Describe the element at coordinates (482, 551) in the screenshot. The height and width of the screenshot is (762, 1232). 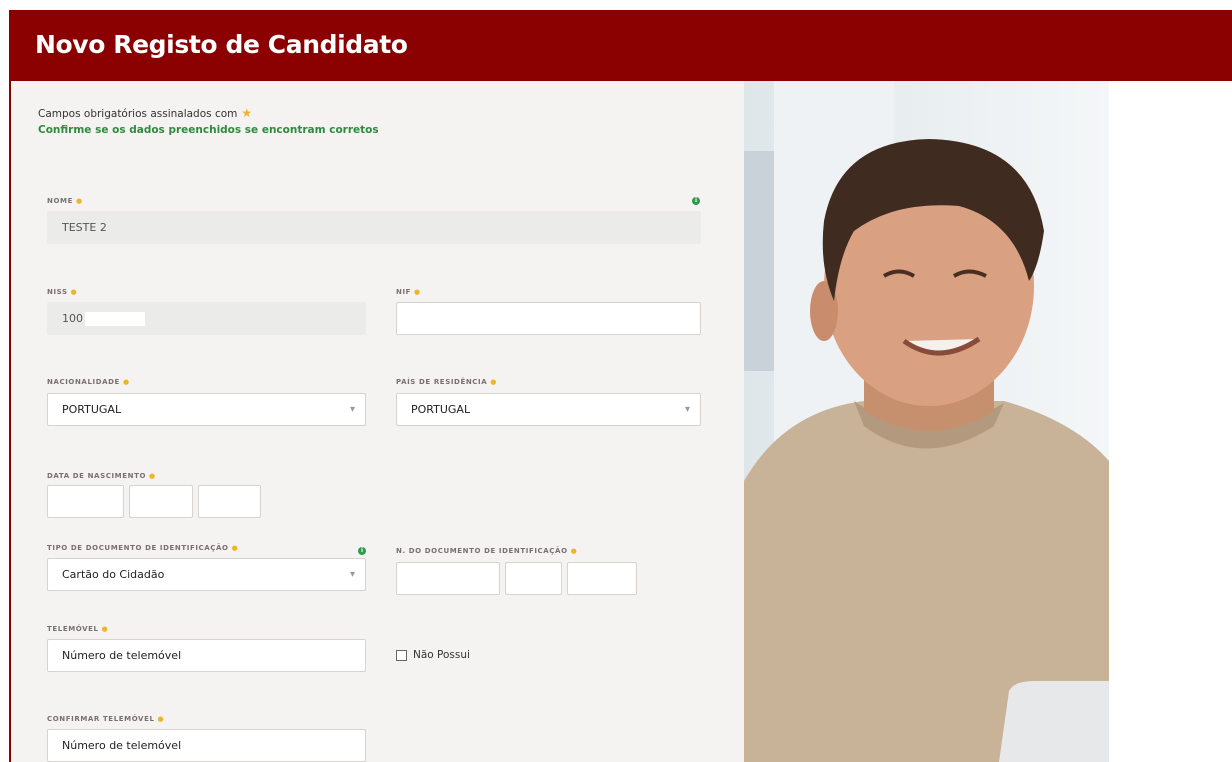
I see `n-documento-label-text: N. DO DOCUMENTO DE IDENTIFICAÇÃO` at that location.